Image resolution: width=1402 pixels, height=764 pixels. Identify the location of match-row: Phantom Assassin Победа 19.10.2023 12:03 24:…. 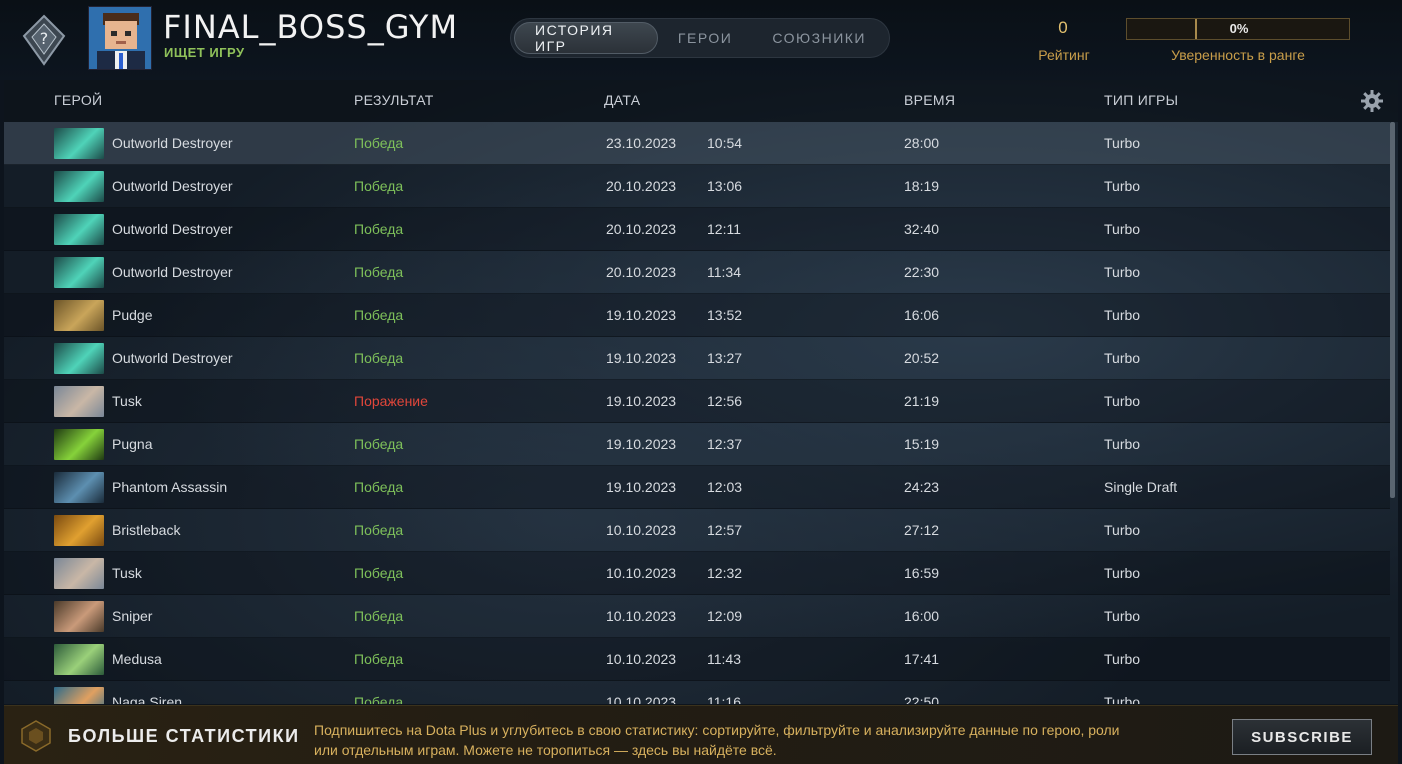
(697, 487).